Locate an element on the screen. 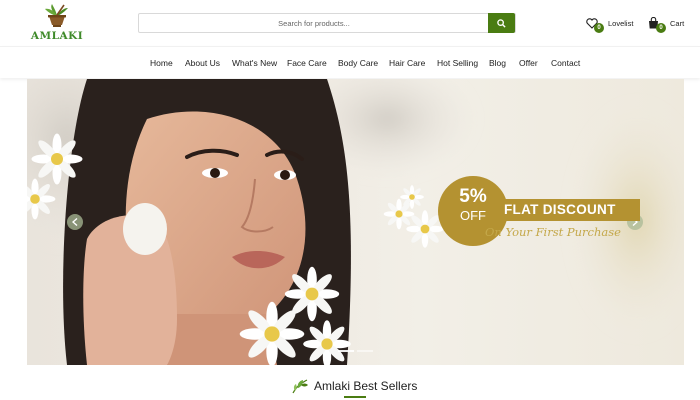 The height and width of the screenshot is (400, 700). search-input is located at coordinates (314, 23).